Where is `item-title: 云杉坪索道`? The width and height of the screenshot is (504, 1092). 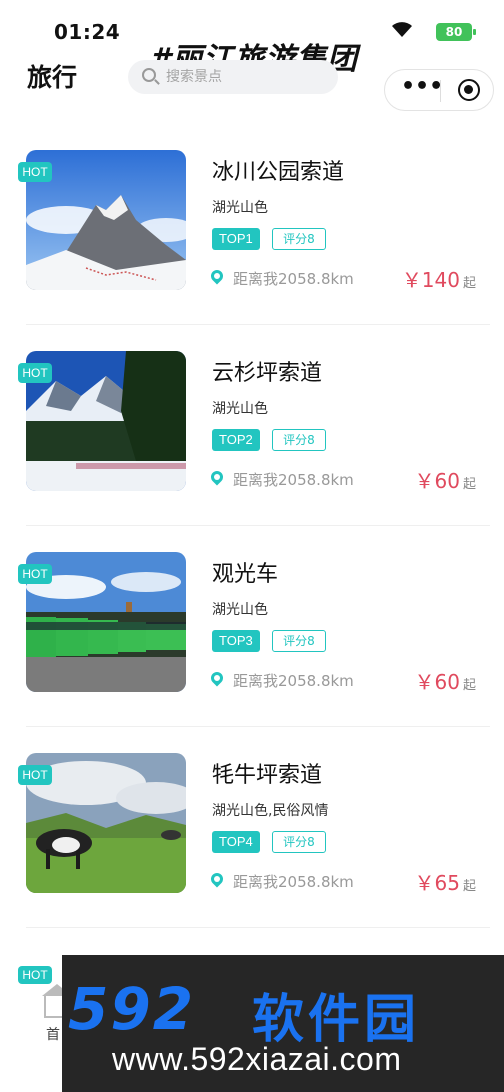 item-title: 云杉坪索道 is located at coordinates (267, 373).